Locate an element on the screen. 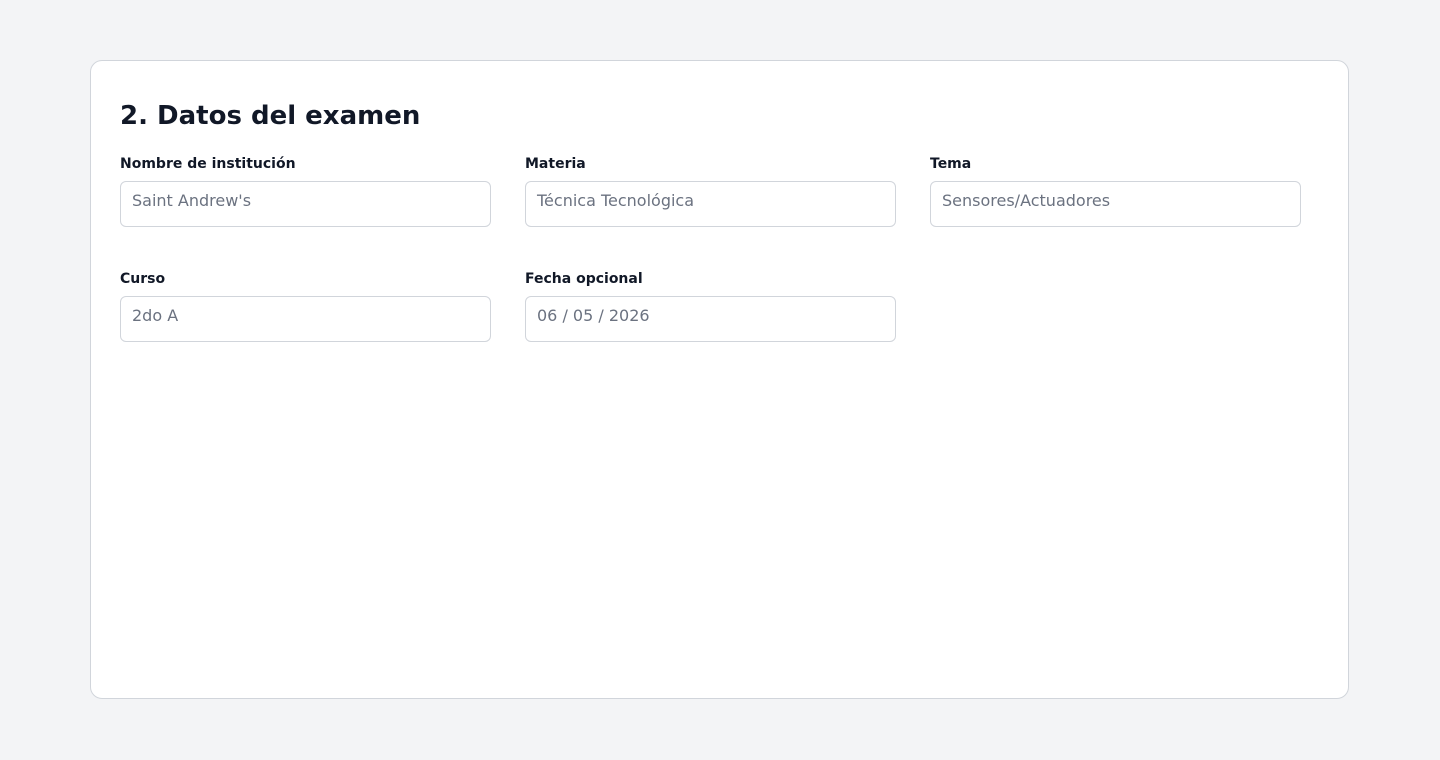 This screenshot has height=760, width=1440. topic-input: Sensores/Actuadores is located at coordinates (1115, 204).